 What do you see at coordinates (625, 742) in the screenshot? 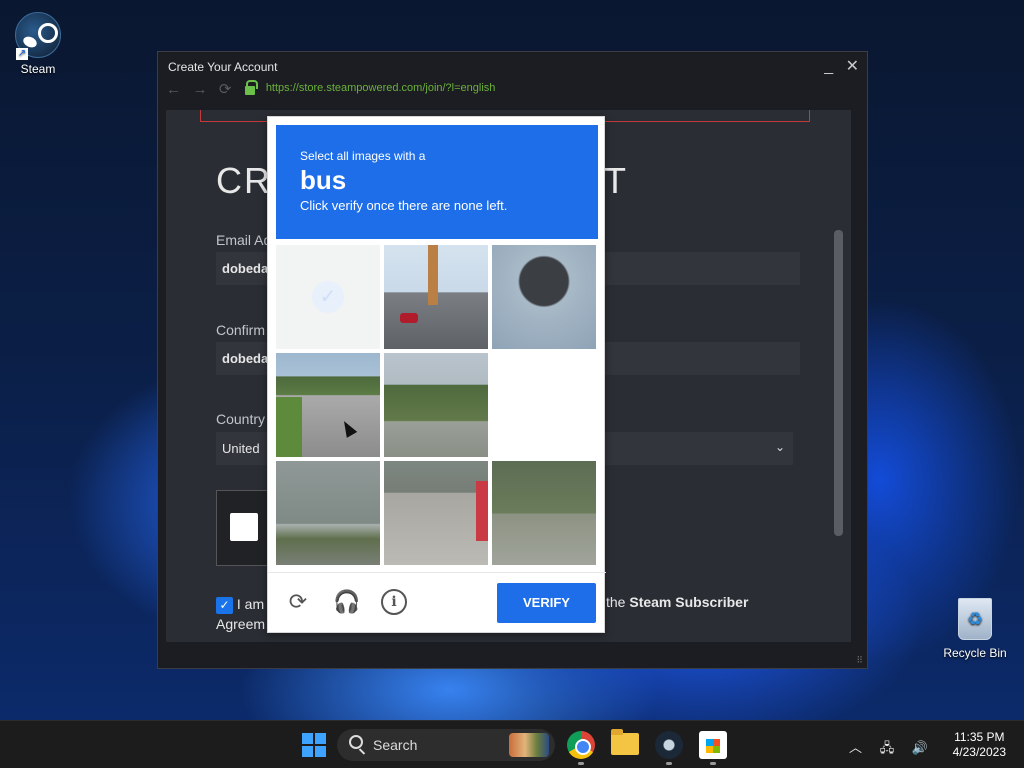
I see `file-explorer-icon` at bounding box center [625, 742].